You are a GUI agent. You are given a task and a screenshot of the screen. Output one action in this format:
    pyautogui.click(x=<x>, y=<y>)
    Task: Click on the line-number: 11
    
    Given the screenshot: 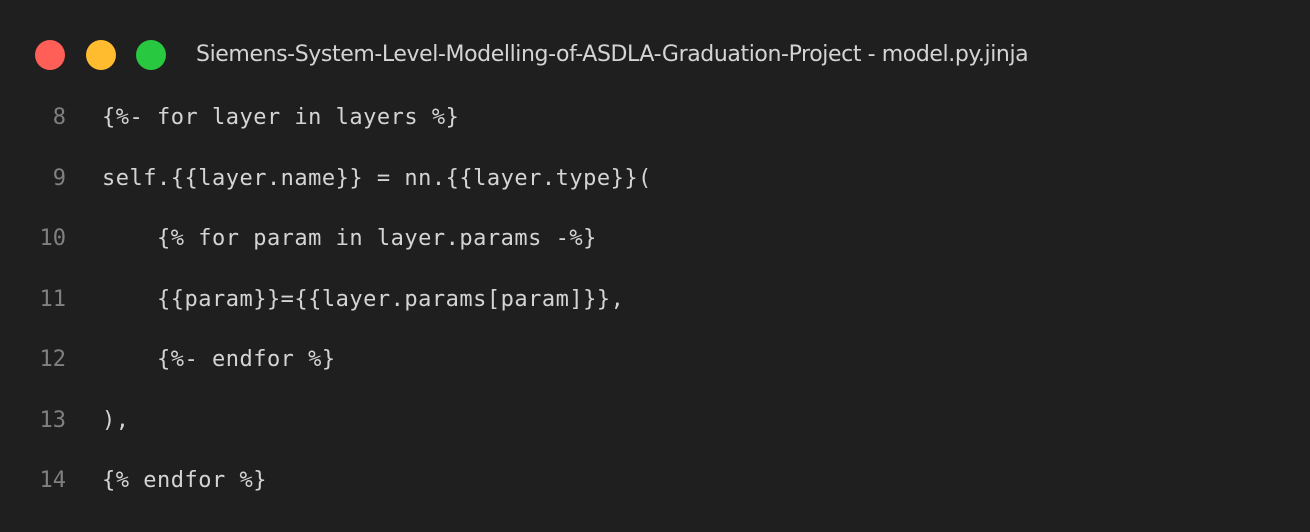 What is the action you would take?
    pyautogui.click(x=53, y=299)
    